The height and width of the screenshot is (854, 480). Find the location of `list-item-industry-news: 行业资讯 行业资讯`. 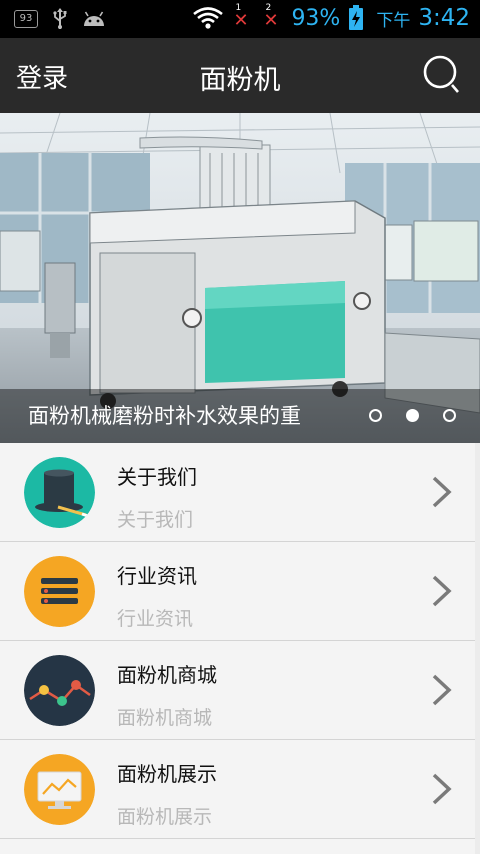

list-item-industry-news: 行业资讯 行业资讯 is located at coordinates (237, 591).